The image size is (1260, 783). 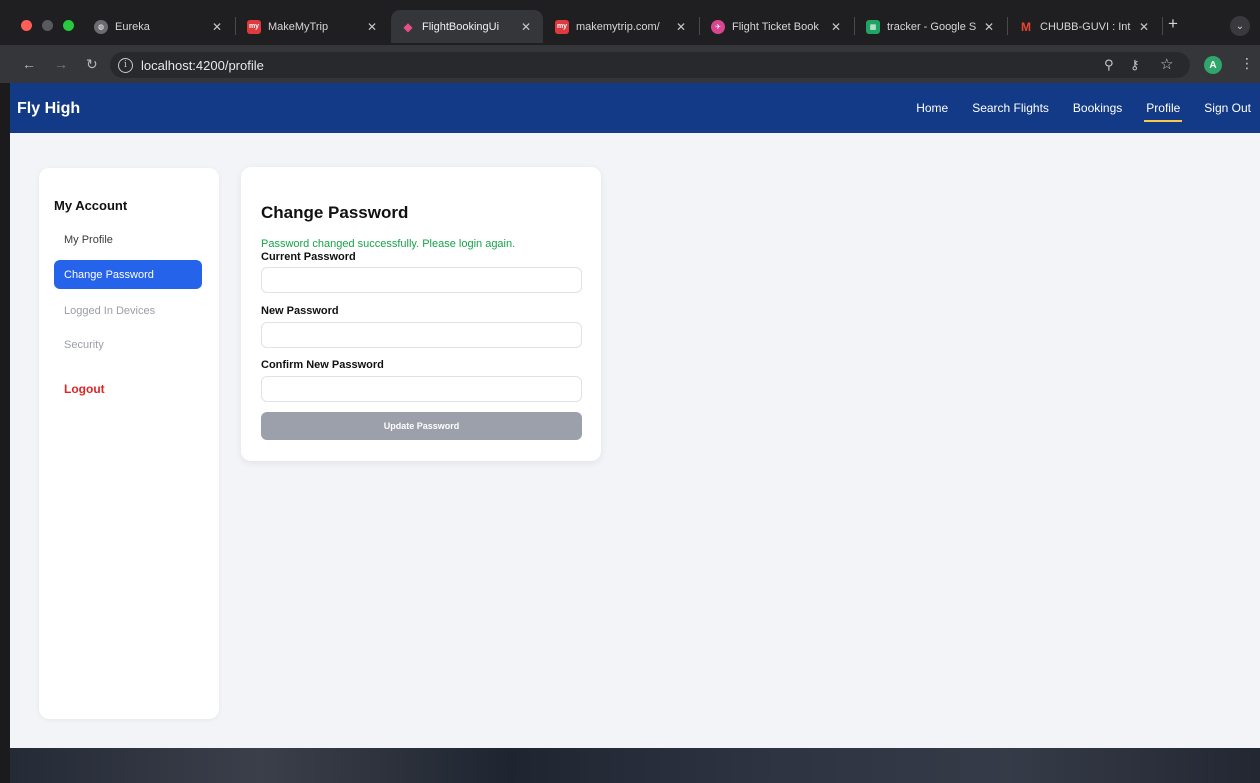 I want to click on nav-link-home: Home, so click(x=932, y=108).